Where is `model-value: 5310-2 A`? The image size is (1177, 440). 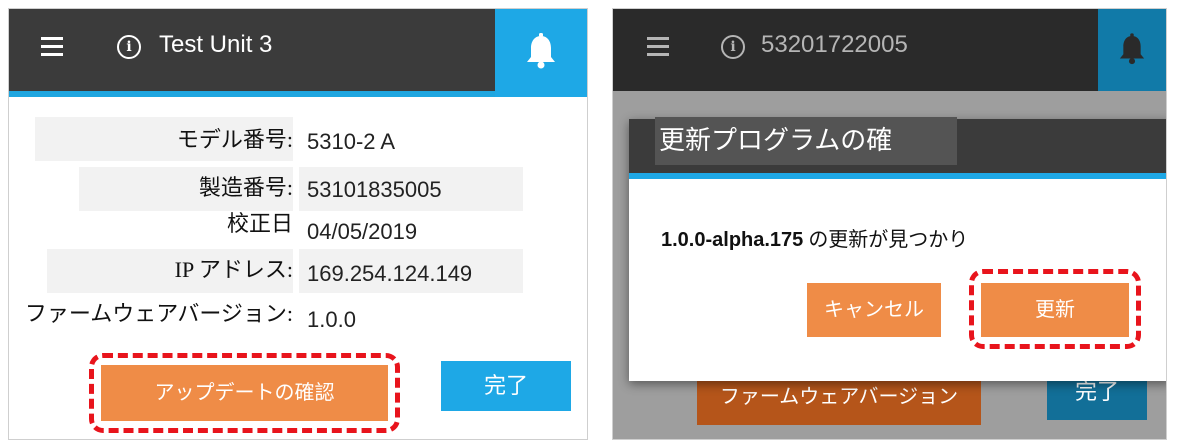 model-value: 5310-2 A is located at coordinates (351, 141).